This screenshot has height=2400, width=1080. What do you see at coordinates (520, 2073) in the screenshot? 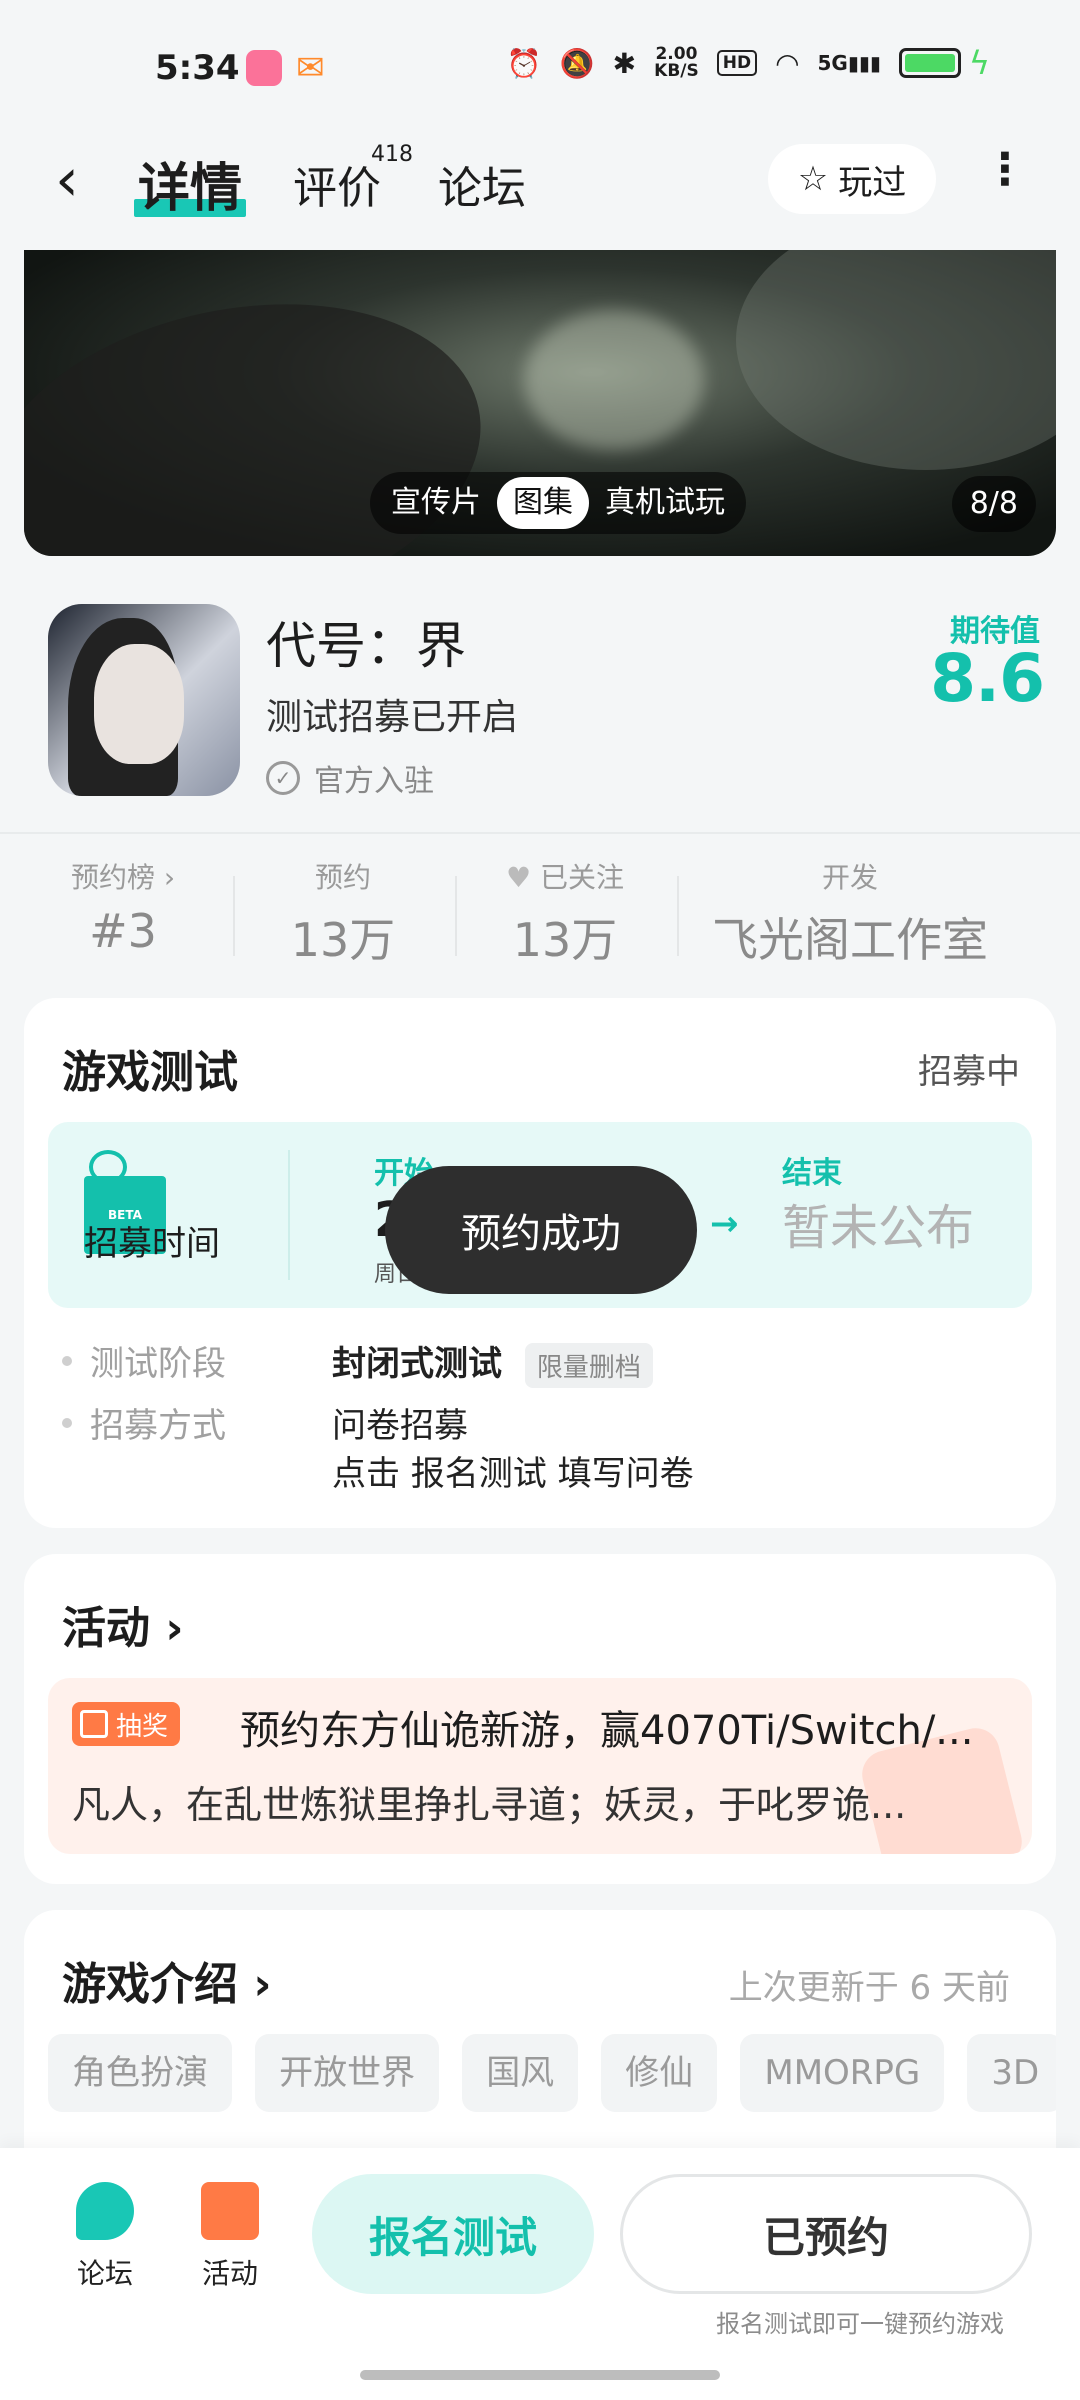
I see `genre-tag: 国风` at bounding box center [520, 2073].